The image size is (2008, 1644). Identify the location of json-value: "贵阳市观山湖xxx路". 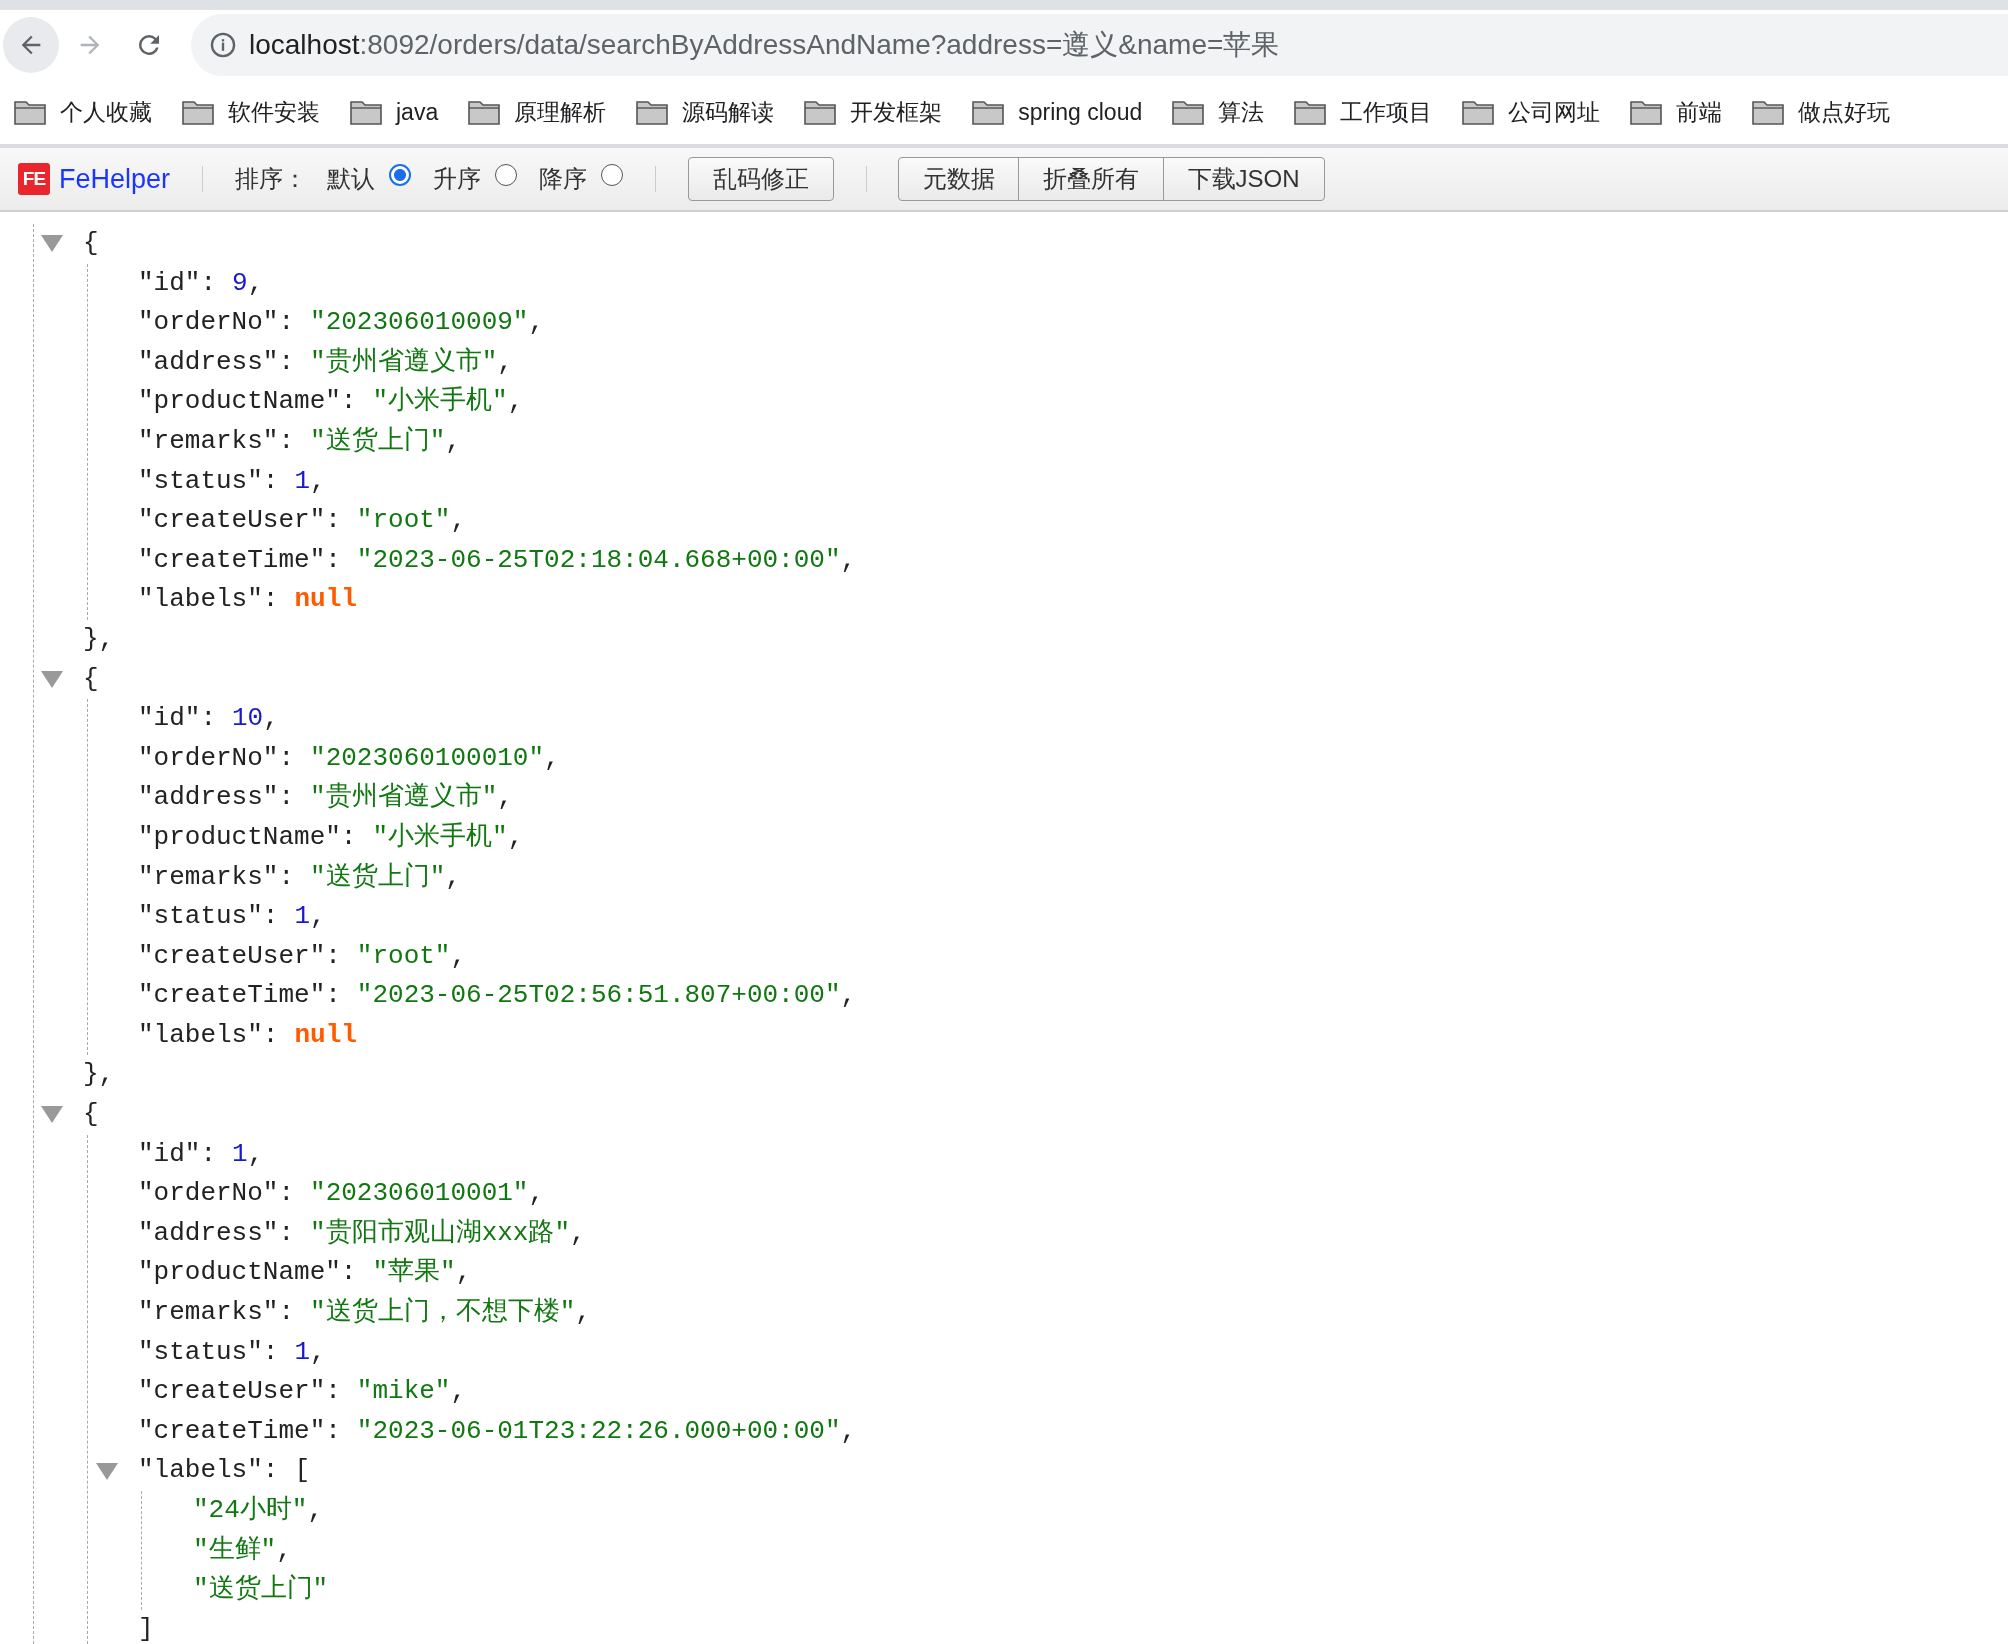
(440, 1233).